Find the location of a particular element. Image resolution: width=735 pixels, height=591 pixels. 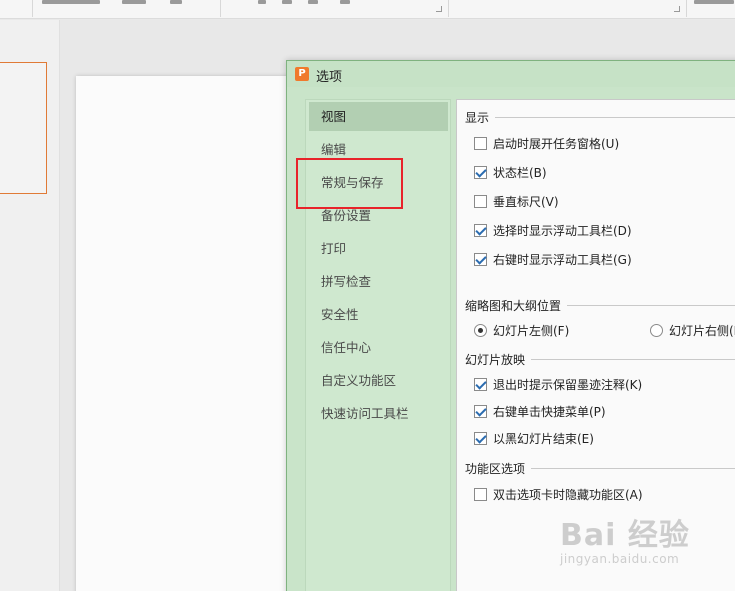

nav-item-edit: 编辑 is located at coordinates (378, 149).